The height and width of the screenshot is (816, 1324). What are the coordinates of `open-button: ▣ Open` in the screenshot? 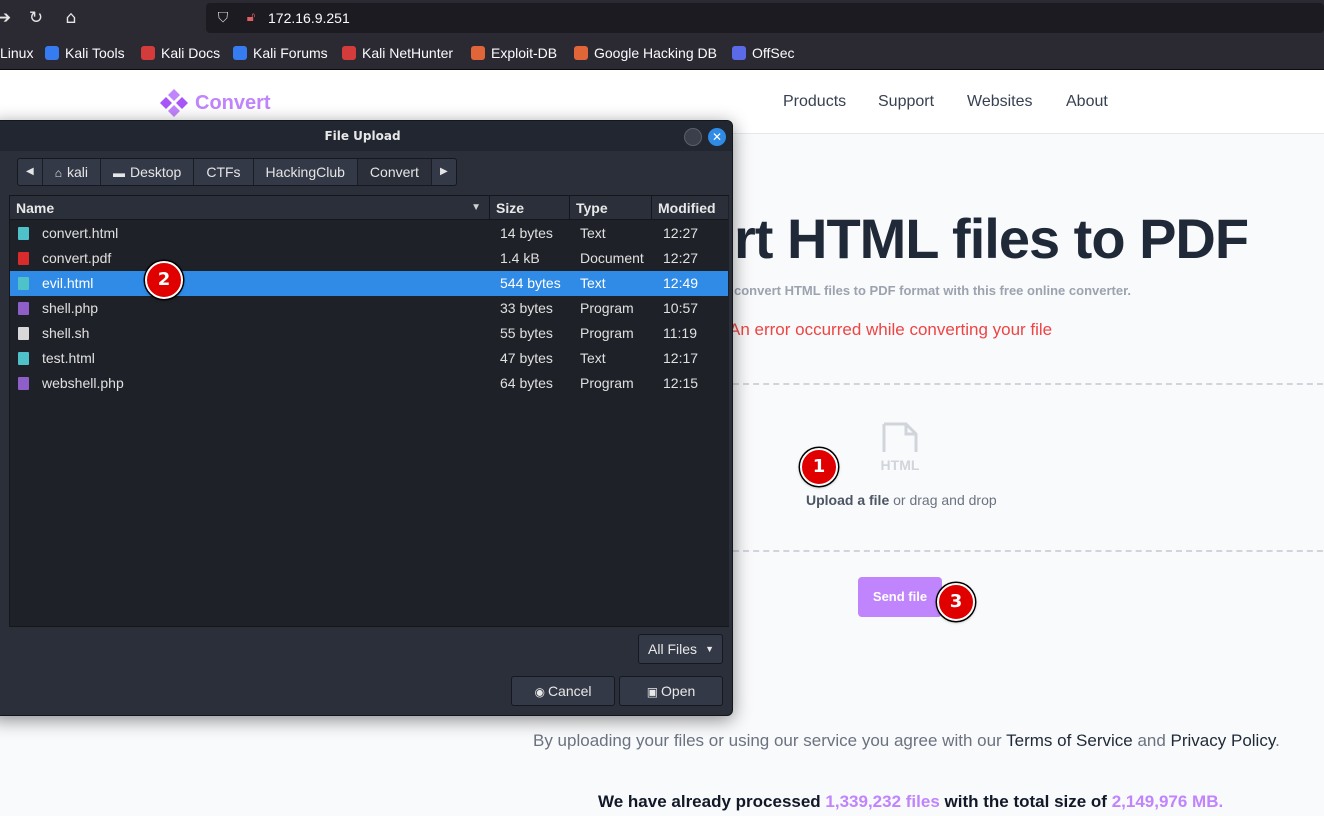 It's located at (671, 691).